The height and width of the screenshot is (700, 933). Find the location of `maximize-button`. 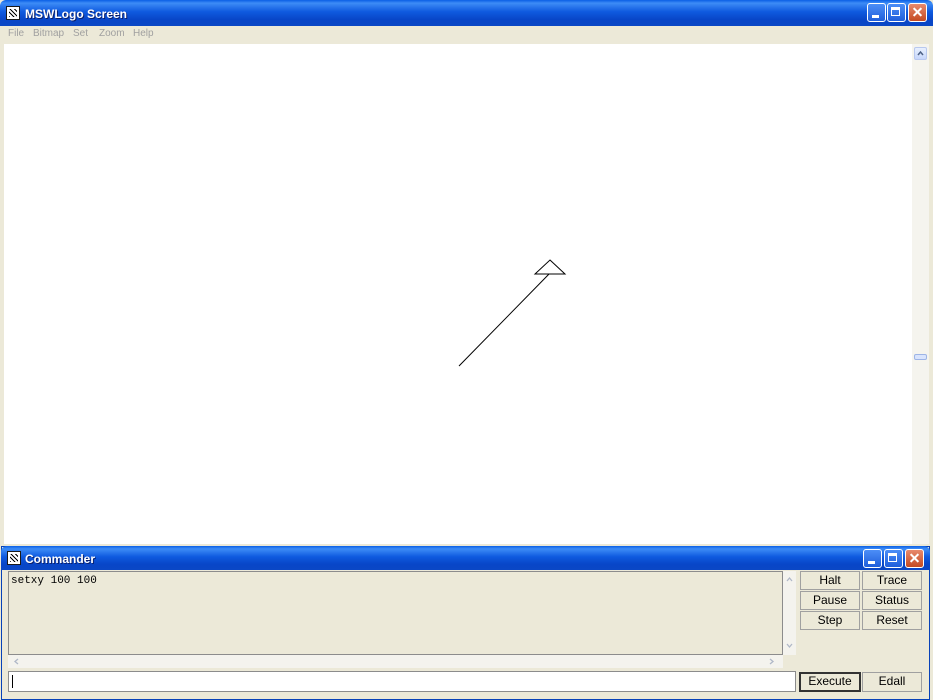

maximize-button is located at coordinates (896, 12).